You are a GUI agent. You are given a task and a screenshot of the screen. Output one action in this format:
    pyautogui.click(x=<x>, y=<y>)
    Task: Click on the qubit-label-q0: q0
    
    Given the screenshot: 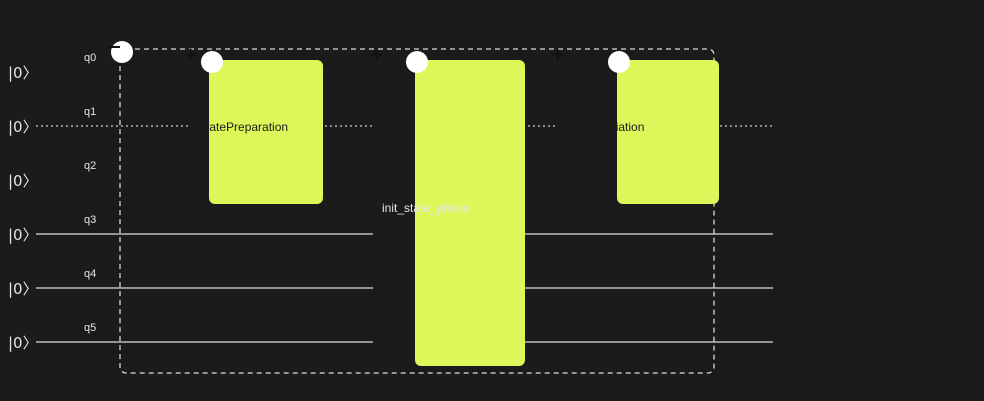 What is the action you would take?
    pyautogui.click(x=90, y=58)
    